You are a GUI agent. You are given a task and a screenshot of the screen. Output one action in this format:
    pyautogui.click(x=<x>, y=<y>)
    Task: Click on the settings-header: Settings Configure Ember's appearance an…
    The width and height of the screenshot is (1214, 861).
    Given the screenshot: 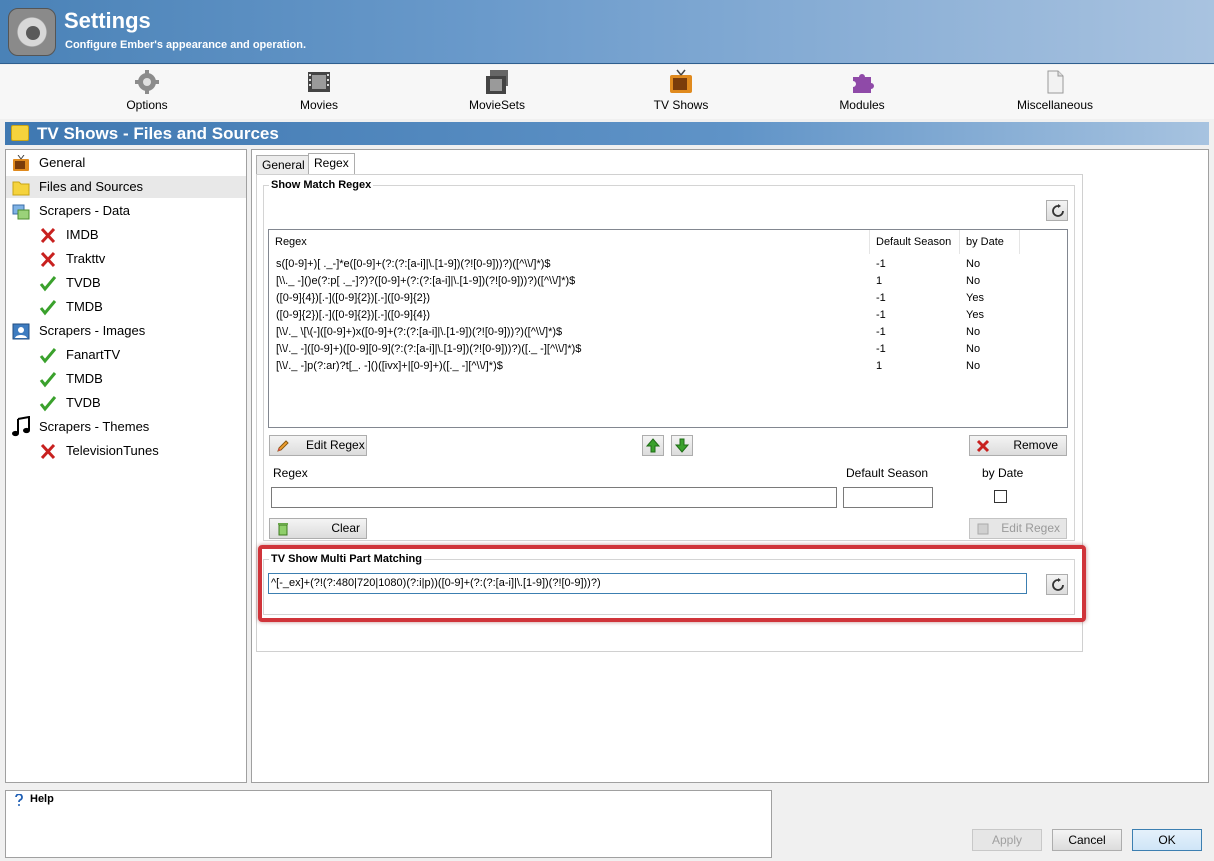 What is the action you would take?
    pyautogui.click(x=607, y=32)
    